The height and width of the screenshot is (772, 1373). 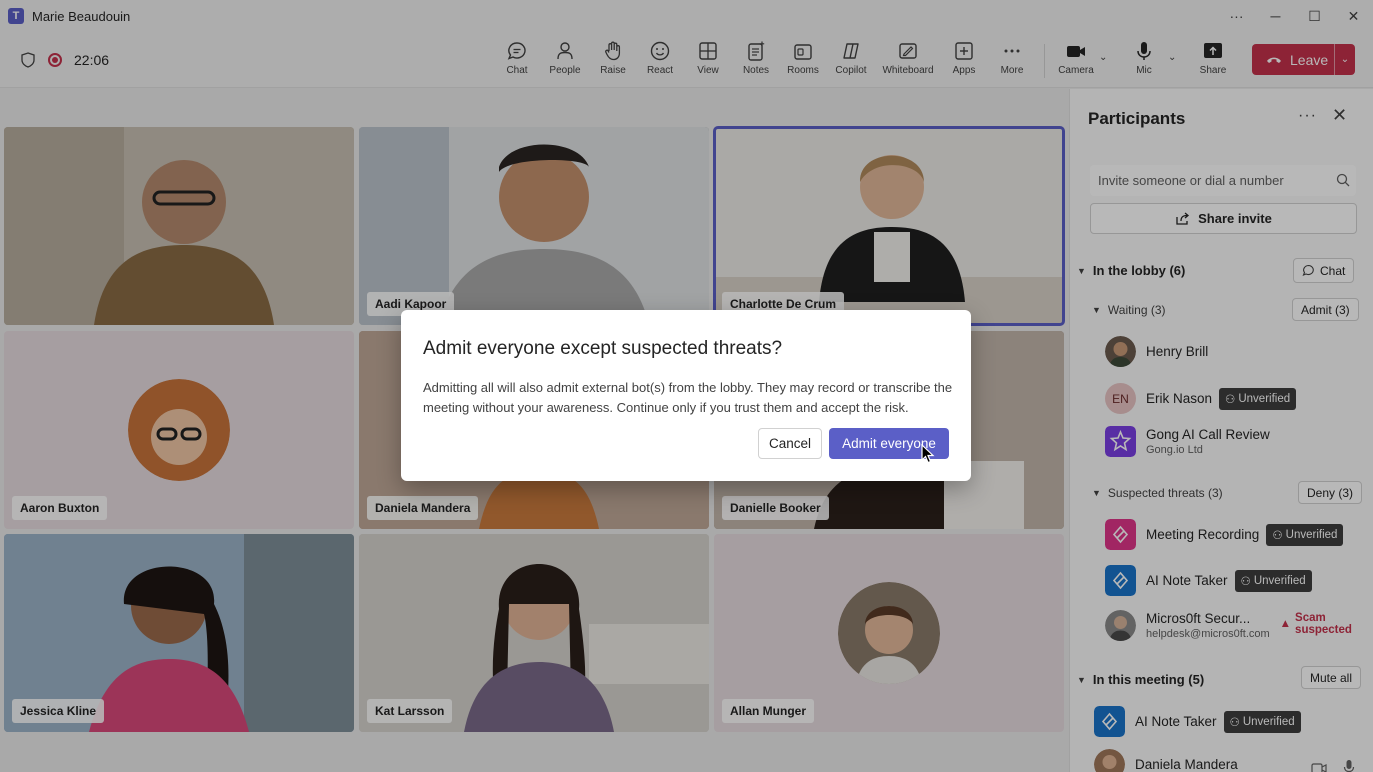 What do you see at coordinates (603, 348) in the screenshot?
I see `dialog-title: Admit everyone except suspected threats?` at bounding box center [603, 348].